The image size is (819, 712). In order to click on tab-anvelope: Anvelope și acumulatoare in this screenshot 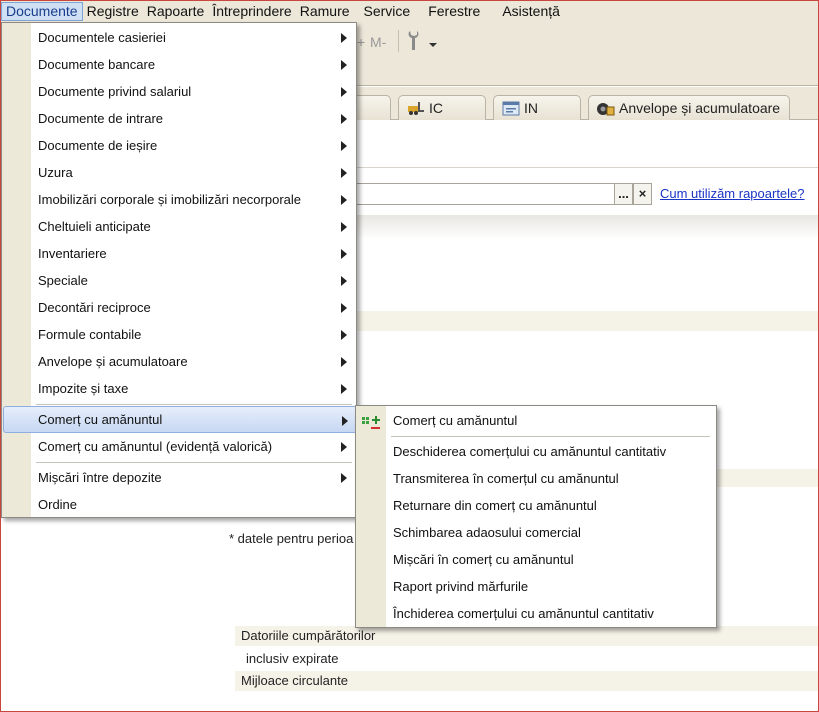, I will do `click(689, 107)`.